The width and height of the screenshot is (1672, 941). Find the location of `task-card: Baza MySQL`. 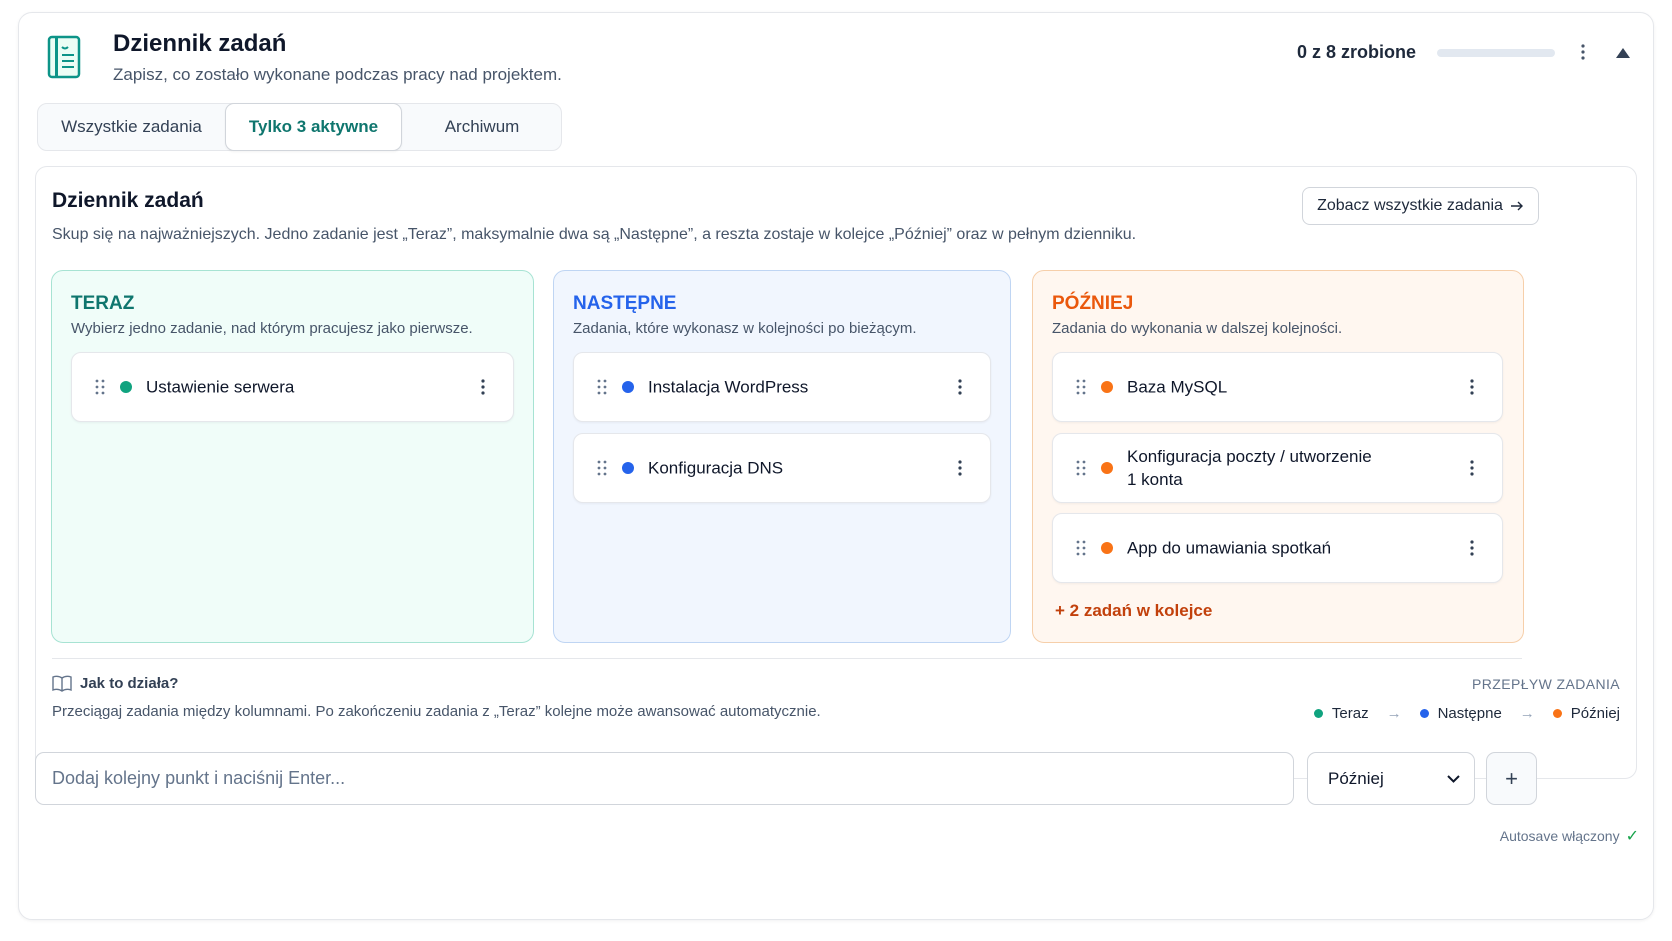

task-card: Baza MySQL is located at coordinates (1277, 387).